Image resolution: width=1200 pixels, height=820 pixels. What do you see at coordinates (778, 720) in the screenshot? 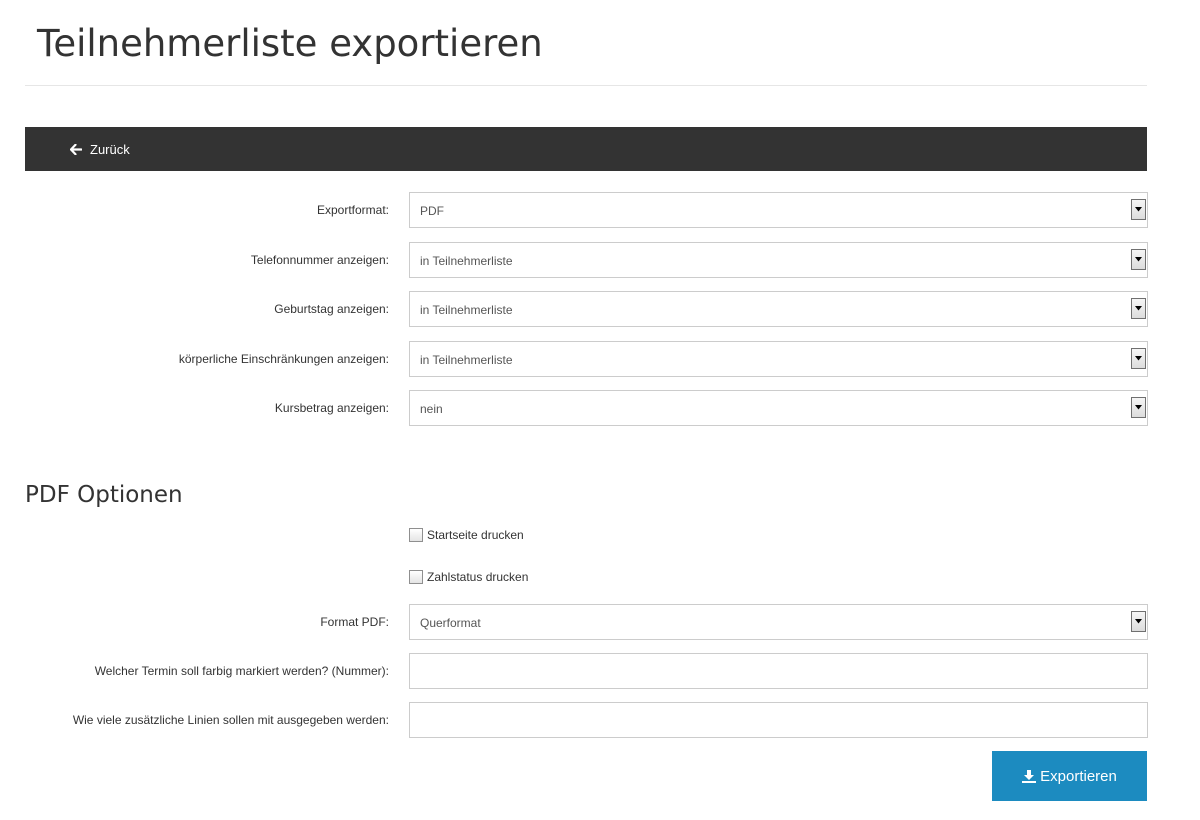
I see `extra-lines-input` at bounding box center [778, 720].